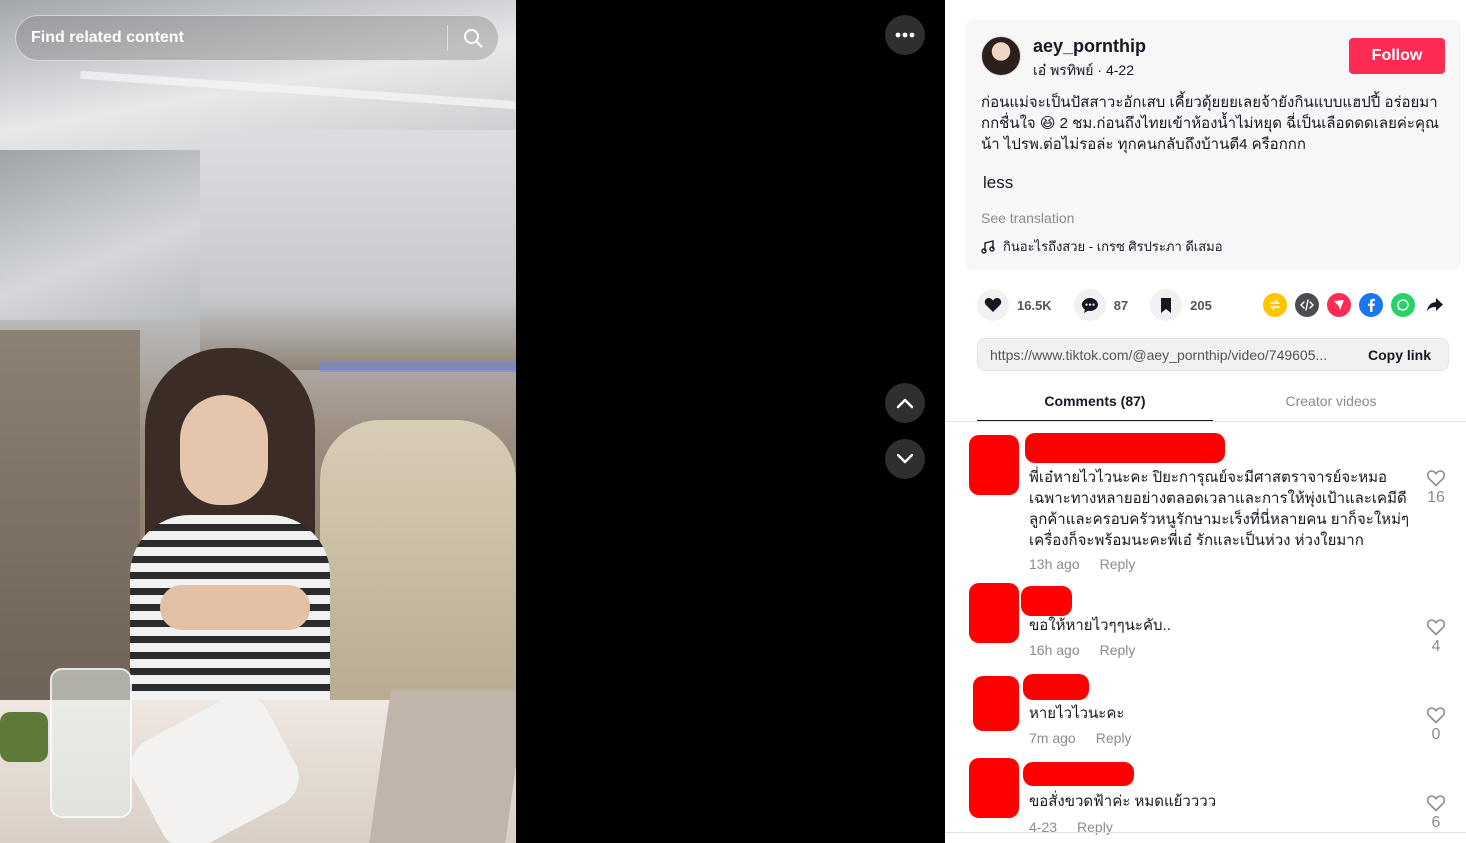 This screenshot has width=1466, height=843. What do you see at coordinates (1121, 305) in the screenshot?
I see `comment-count: 87` at bounding box center [1121, 305].